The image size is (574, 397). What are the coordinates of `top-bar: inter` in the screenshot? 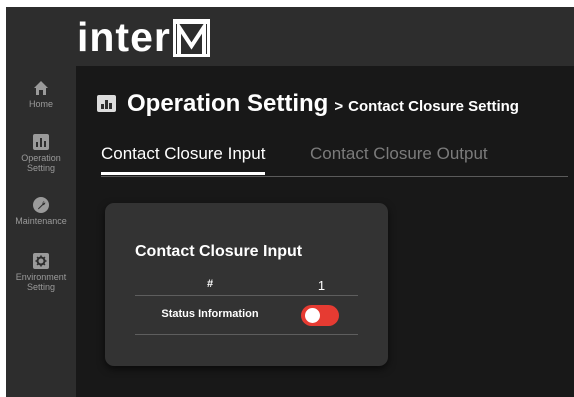 It's located at (290, 36).